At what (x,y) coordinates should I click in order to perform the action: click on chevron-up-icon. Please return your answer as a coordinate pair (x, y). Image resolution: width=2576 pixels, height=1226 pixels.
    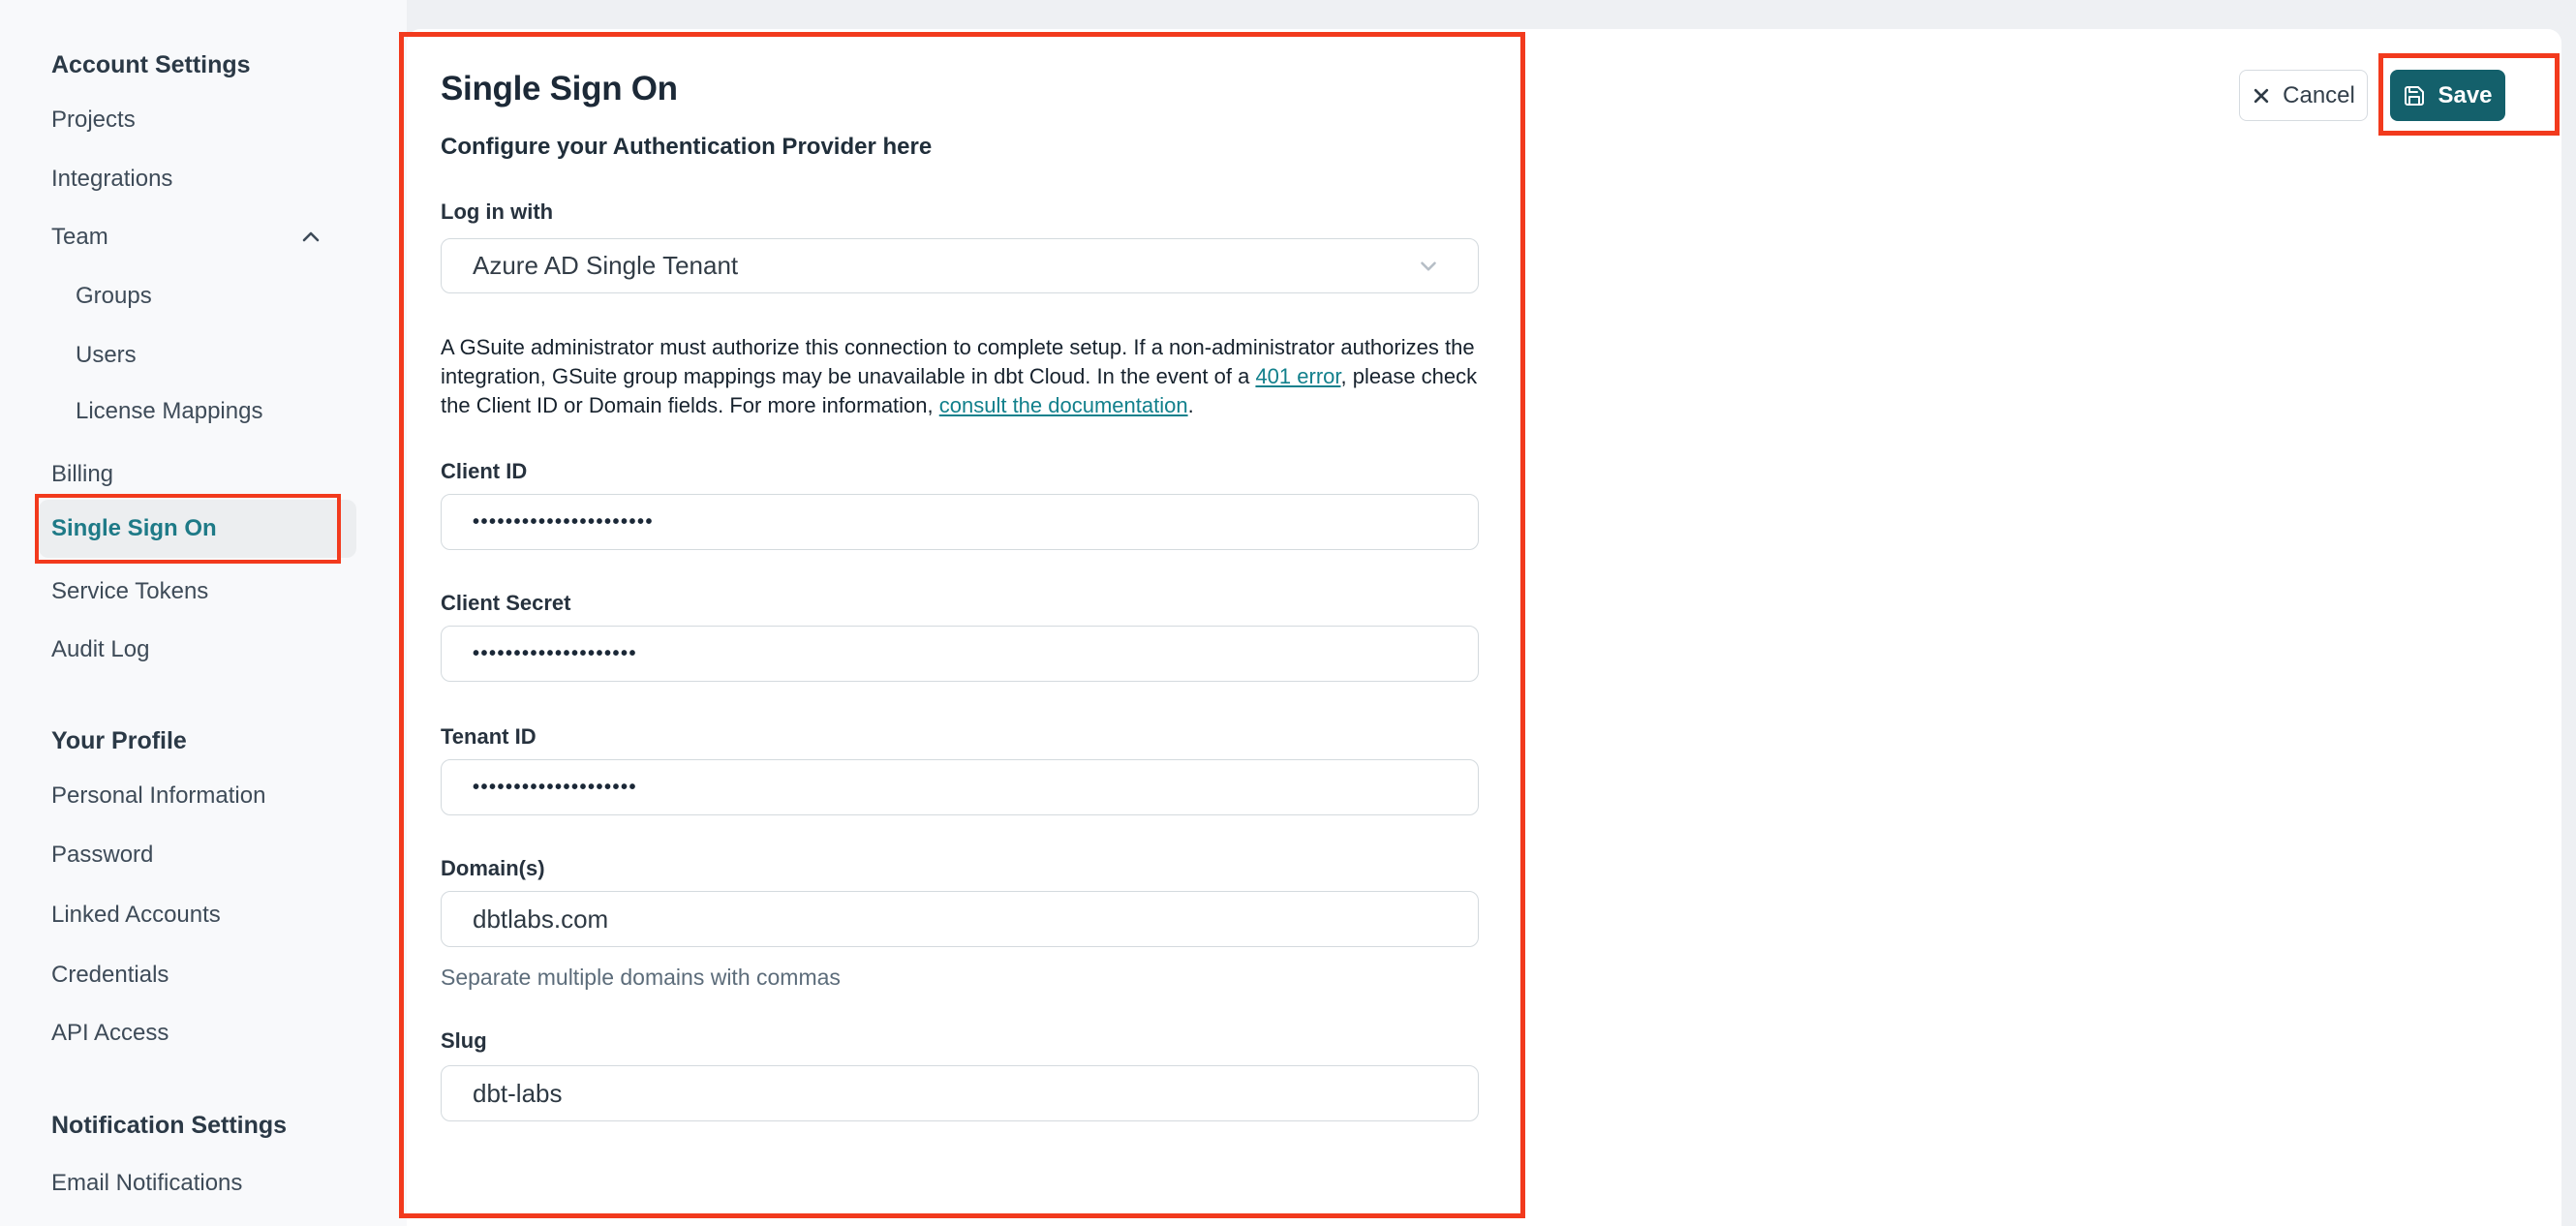
    Looking at the image, I should click on (310, 237).